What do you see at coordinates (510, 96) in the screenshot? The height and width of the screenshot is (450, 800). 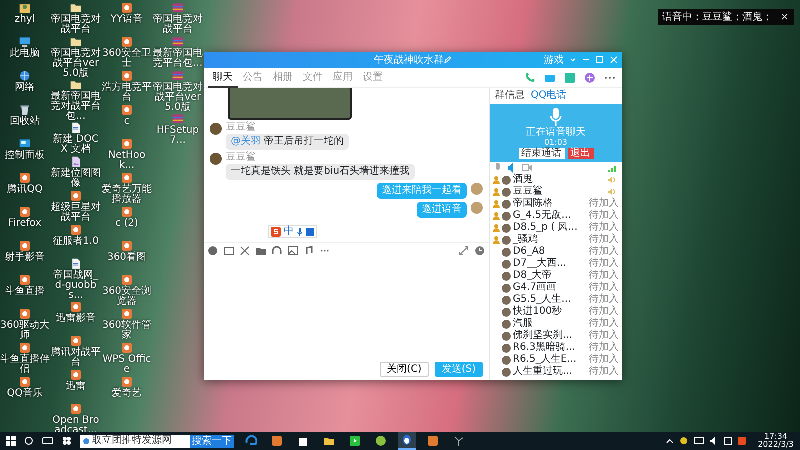 I see `tab: 群信息` at bounding box center [510, 96].